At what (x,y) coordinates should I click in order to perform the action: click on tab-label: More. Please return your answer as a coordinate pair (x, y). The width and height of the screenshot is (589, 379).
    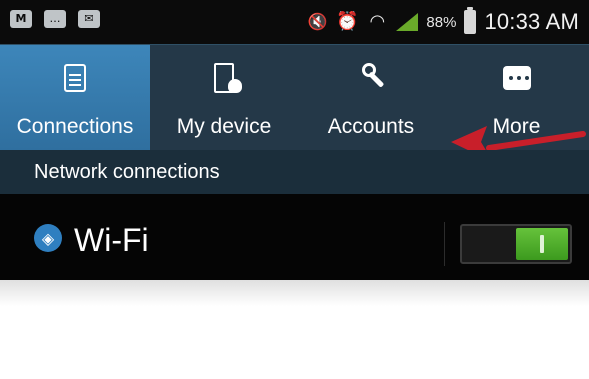
    Looking at the image, I should click on (516, 126).